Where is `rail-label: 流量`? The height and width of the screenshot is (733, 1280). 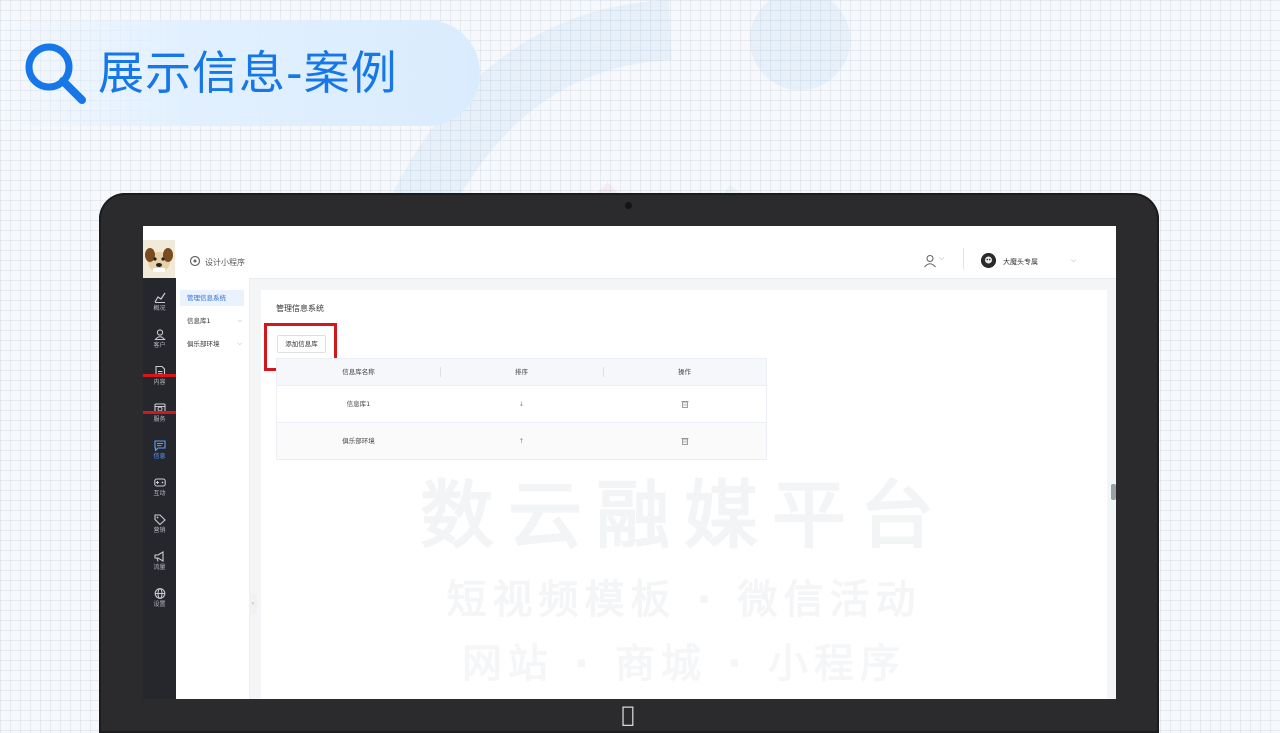 rail-label: 流量 is located at coordinates (159, 567).